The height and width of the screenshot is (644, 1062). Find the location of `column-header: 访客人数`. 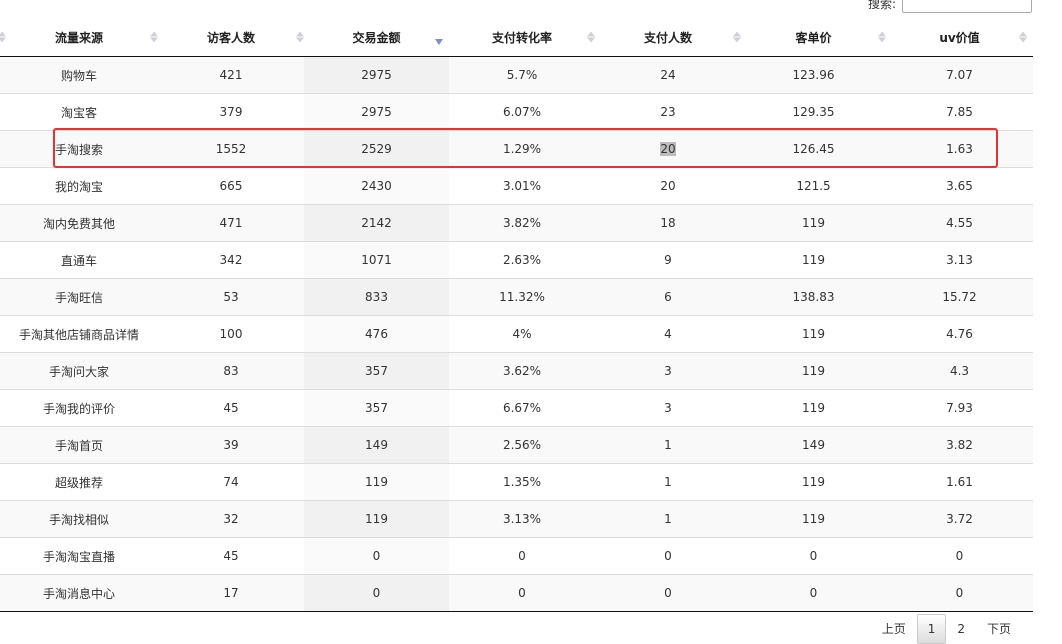

column-header: 访客人数 is located at coordinates (231, 37).